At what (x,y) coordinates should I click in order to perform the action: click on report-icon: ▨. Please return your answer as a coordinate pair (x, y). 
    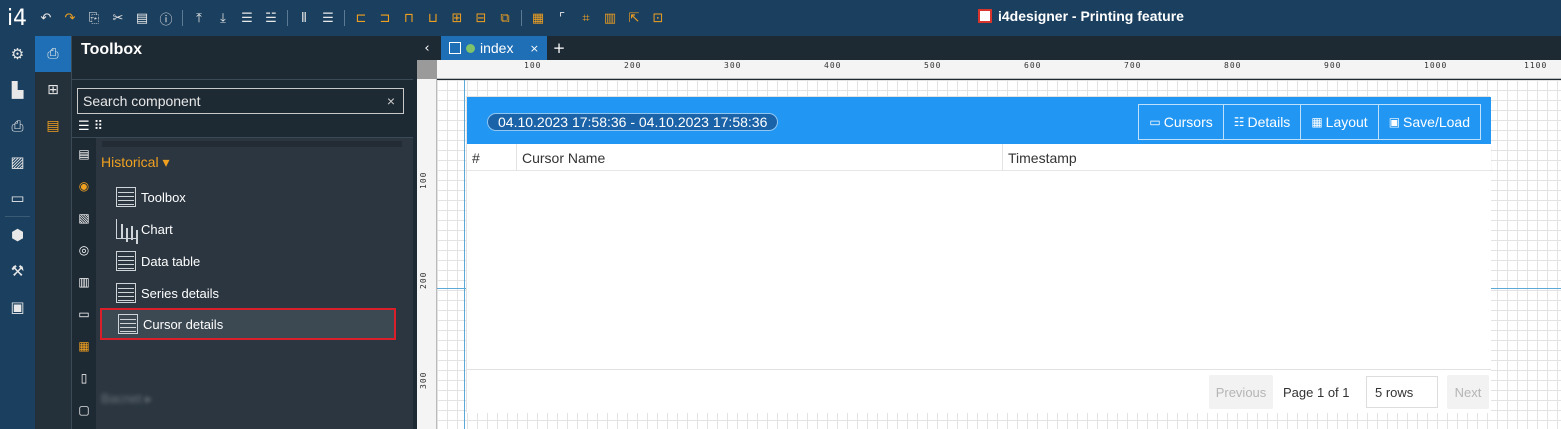
    Looking at the image, I should click on (17, 162).